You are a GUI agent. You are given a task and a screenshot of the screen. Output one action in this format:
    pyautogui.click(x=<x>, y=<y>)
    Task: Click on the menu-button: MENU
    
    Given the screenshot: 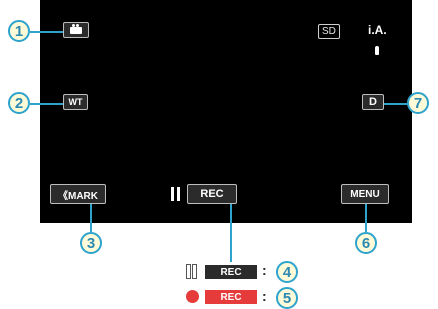 What is the action you would take?
    pyautogui.click(x=365, y=194)
    